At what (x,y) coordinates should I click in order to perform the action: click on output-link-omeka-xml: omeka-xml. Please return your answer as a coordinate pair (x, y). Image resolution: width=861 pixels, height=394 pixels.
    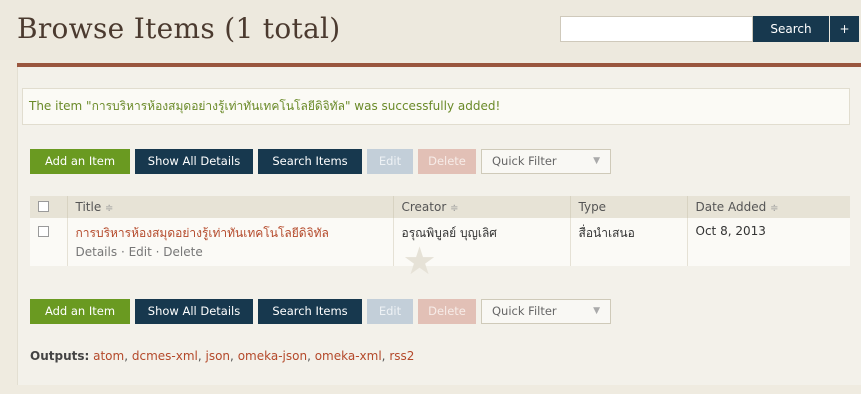
    Looking at the image, I should click on (348, 356).